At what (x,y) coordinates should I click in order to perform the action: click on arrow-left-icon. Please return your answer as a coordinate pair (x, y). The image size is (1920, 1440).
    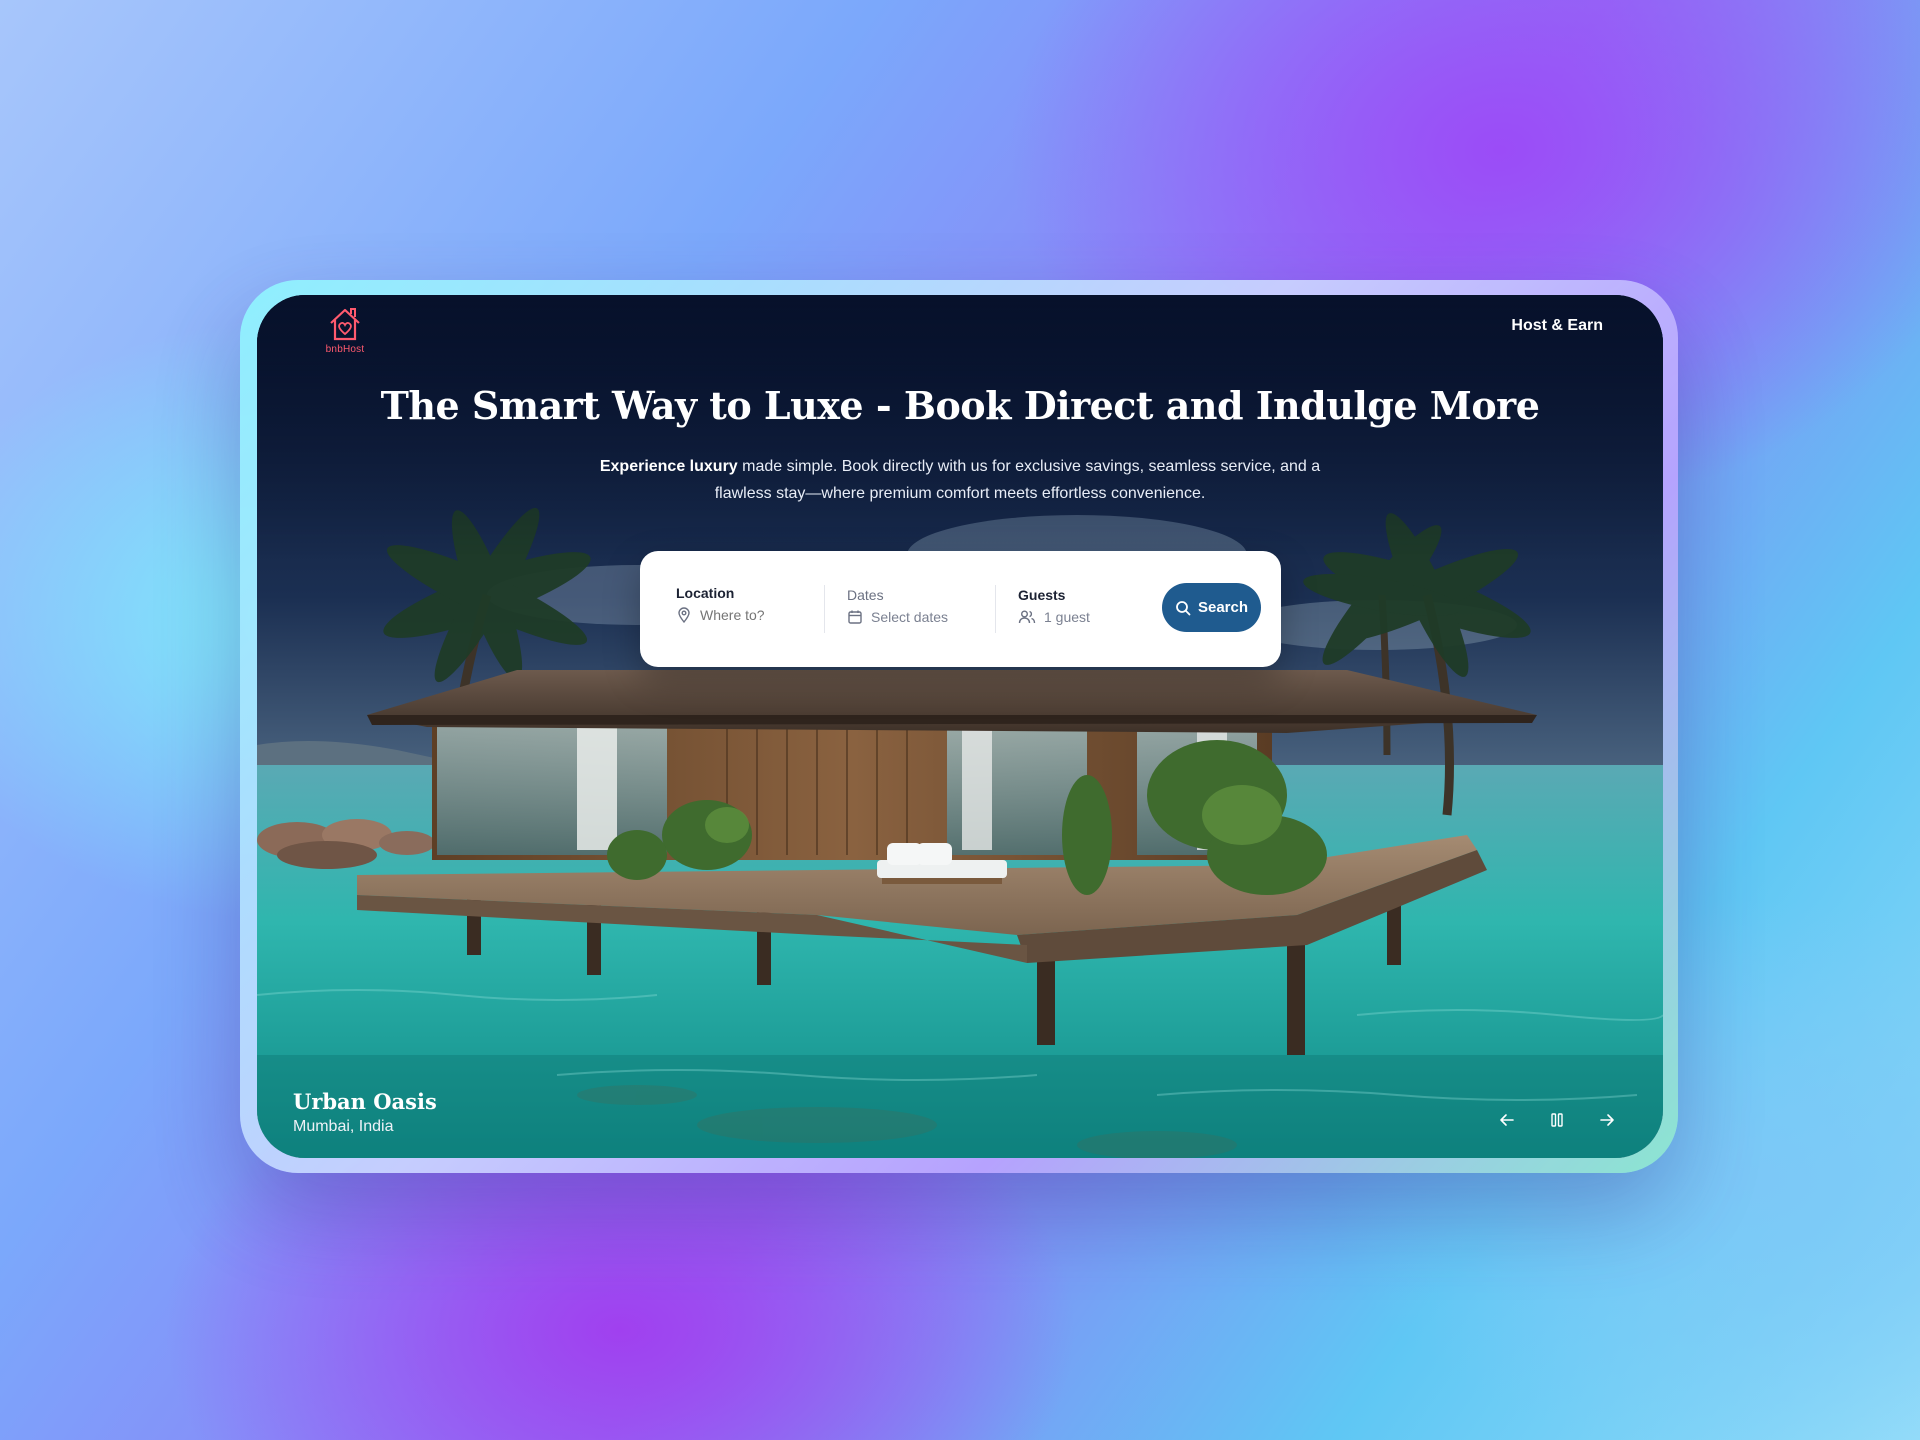
    Looking at the image, I should click on (1507, 1120).